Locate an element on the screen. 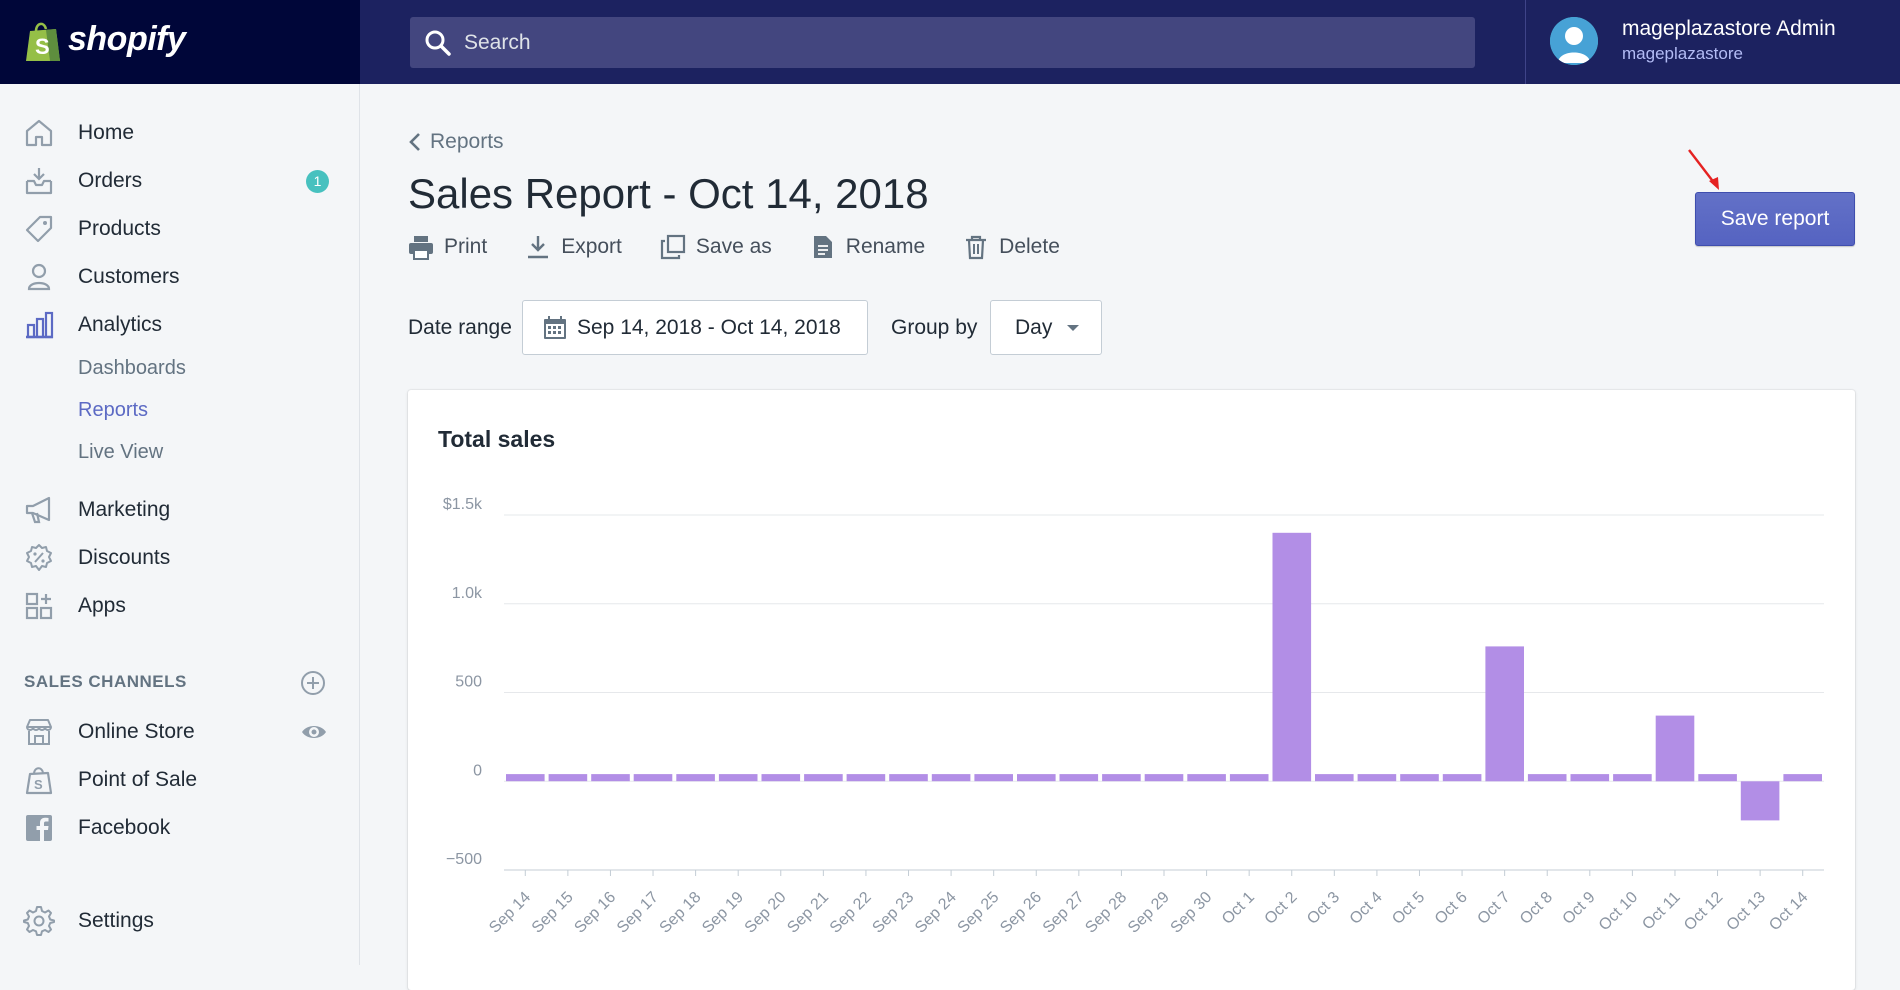 The width and height of the screenshot is (1900, 990). sidebar-item-label: Facebook is located at coordinates (124, 827).